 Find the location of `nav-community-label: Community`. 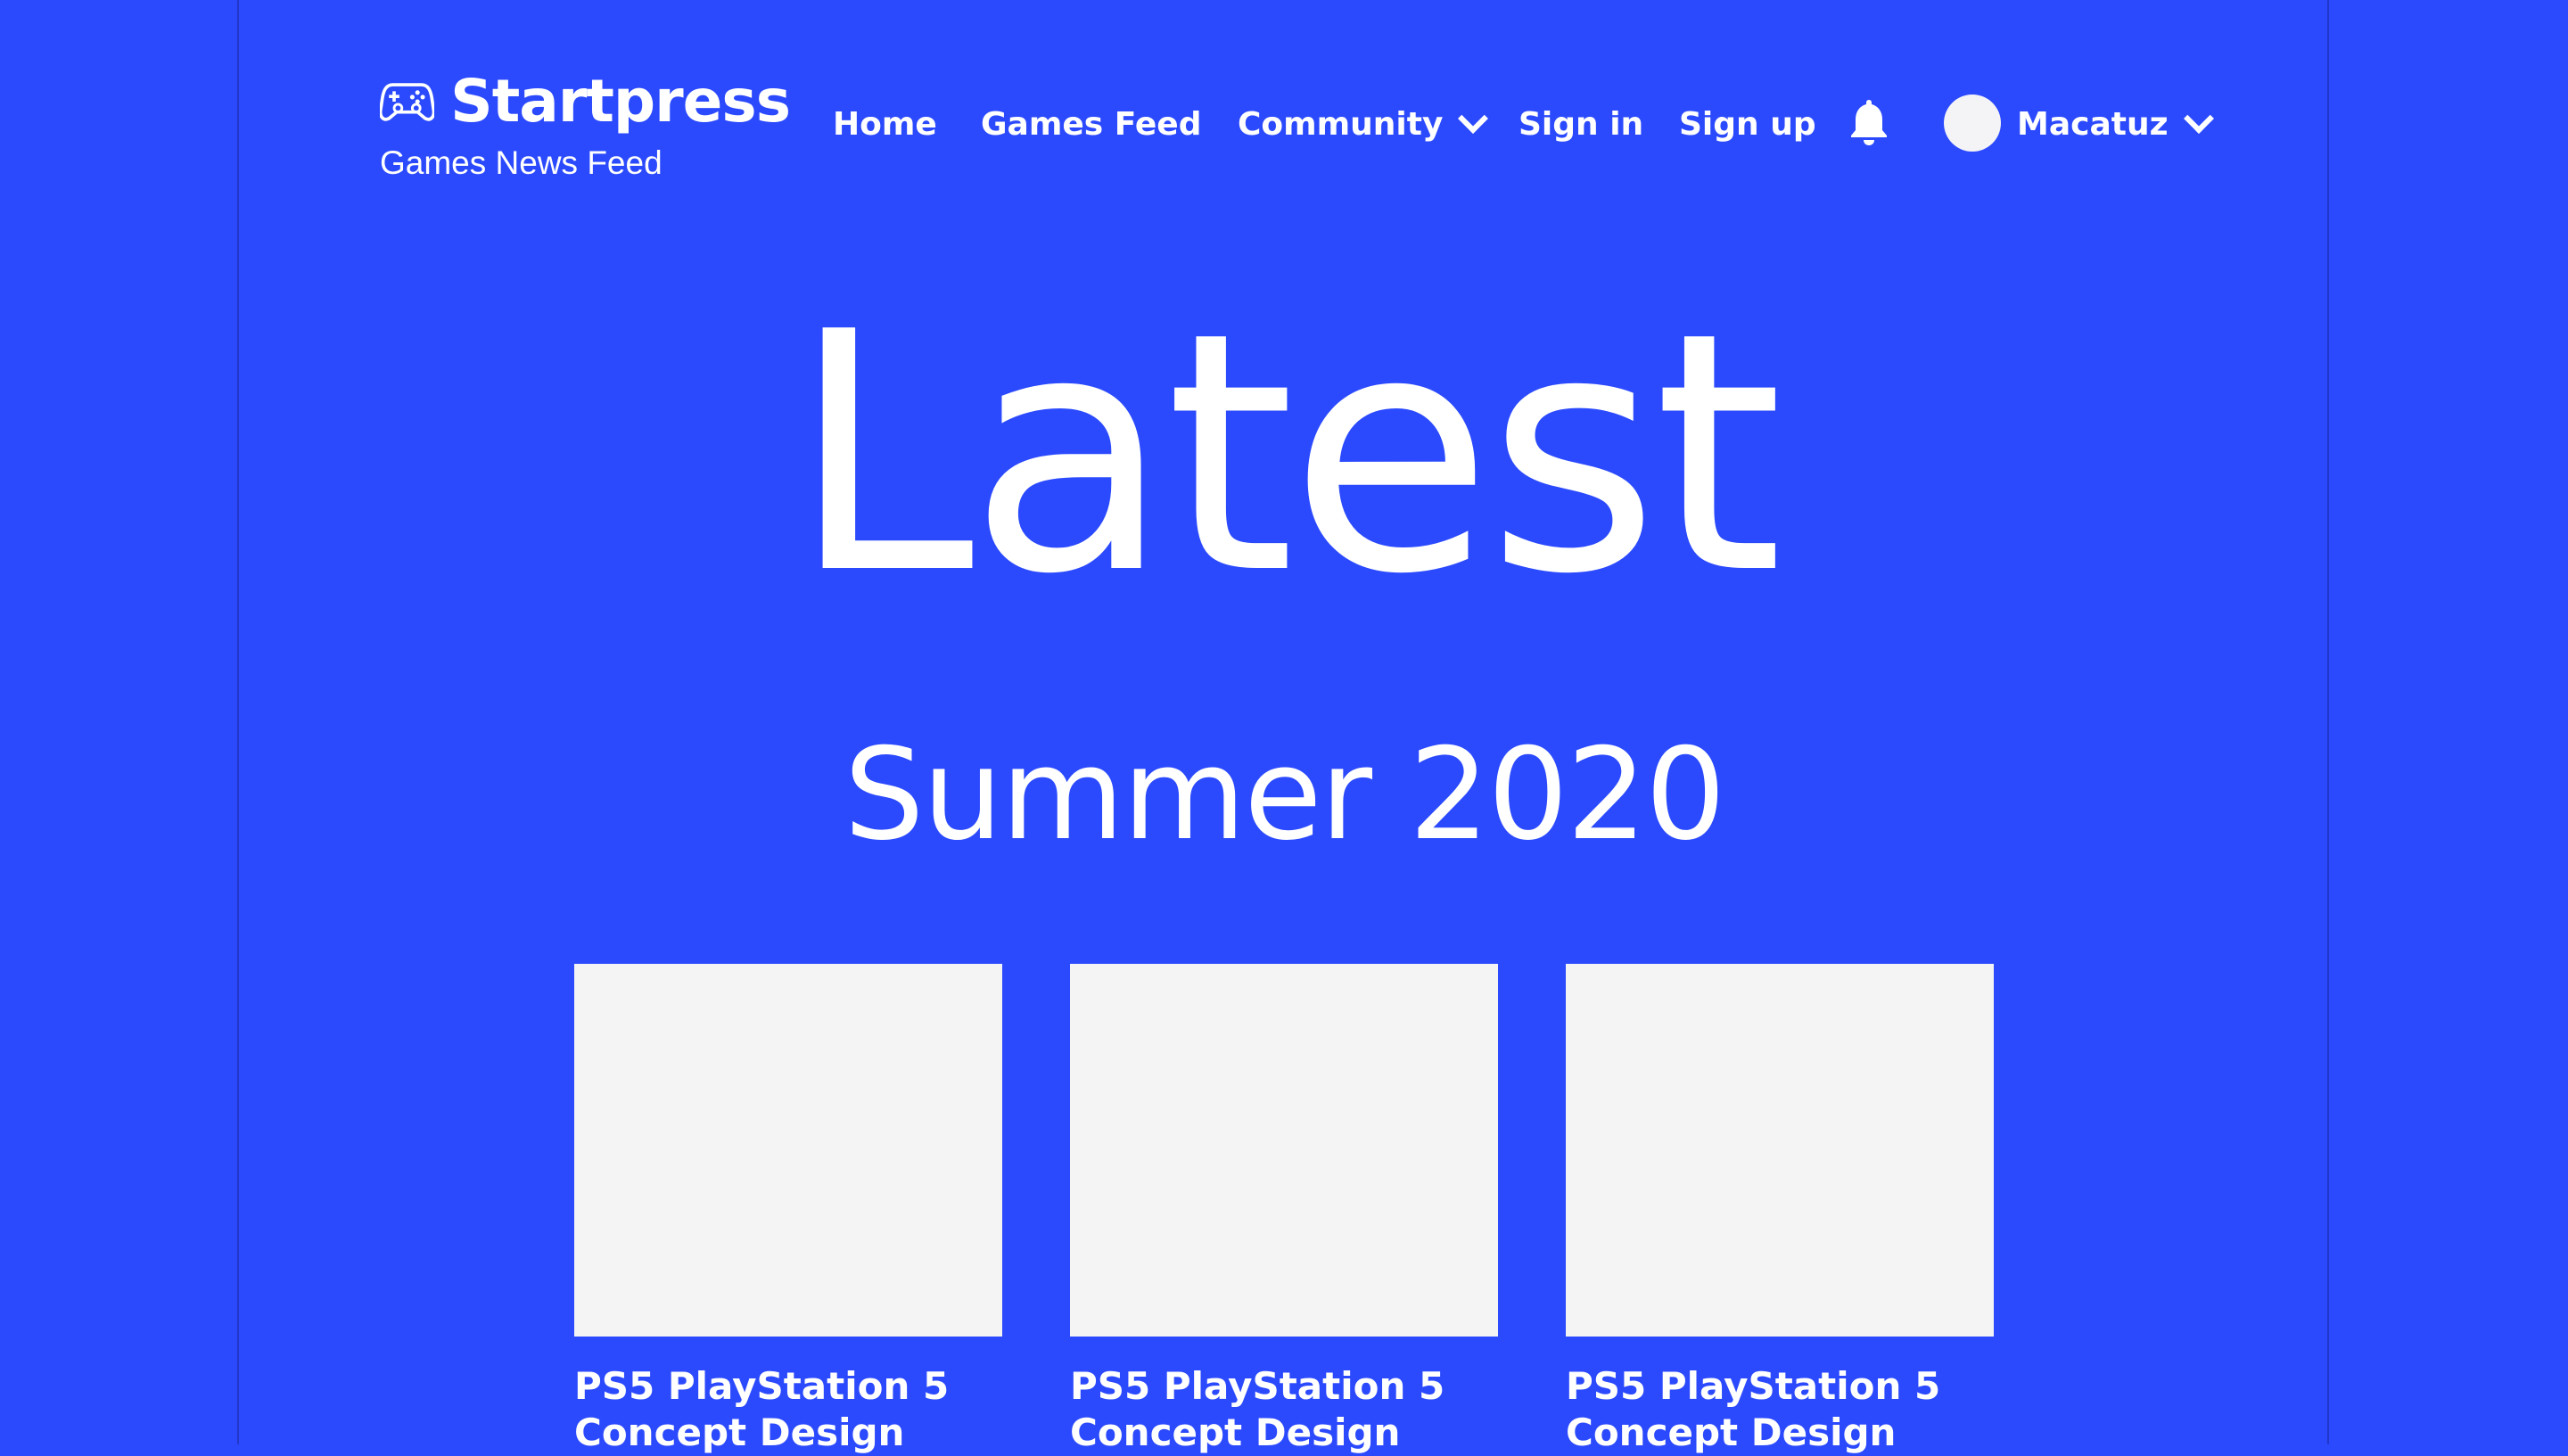

nav-community-label: Community is located at coordinates (1341, 124).